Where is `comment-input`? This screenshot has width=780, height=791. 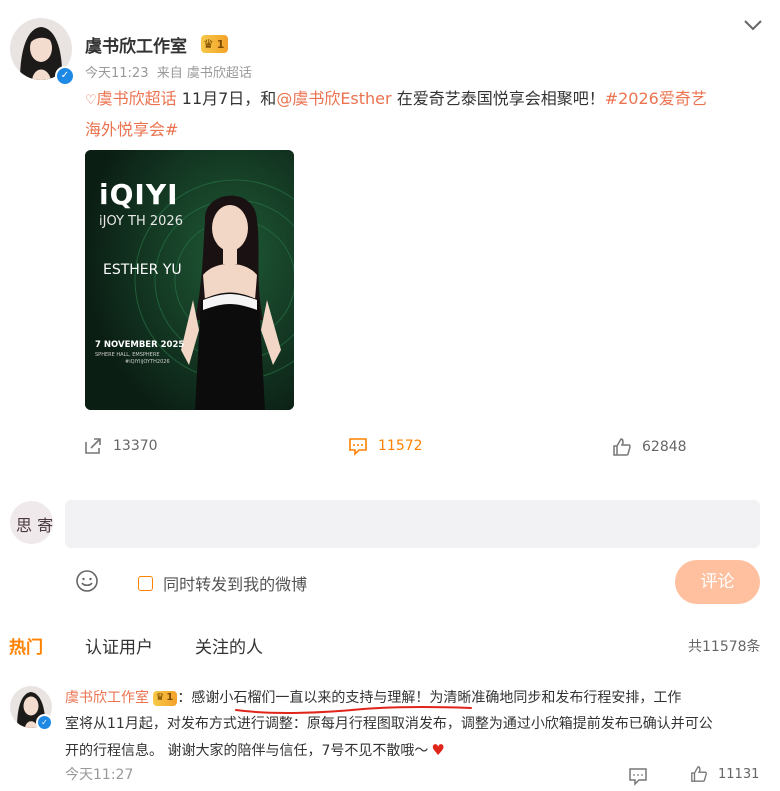 comment-input is located at coordinates (412, 524).